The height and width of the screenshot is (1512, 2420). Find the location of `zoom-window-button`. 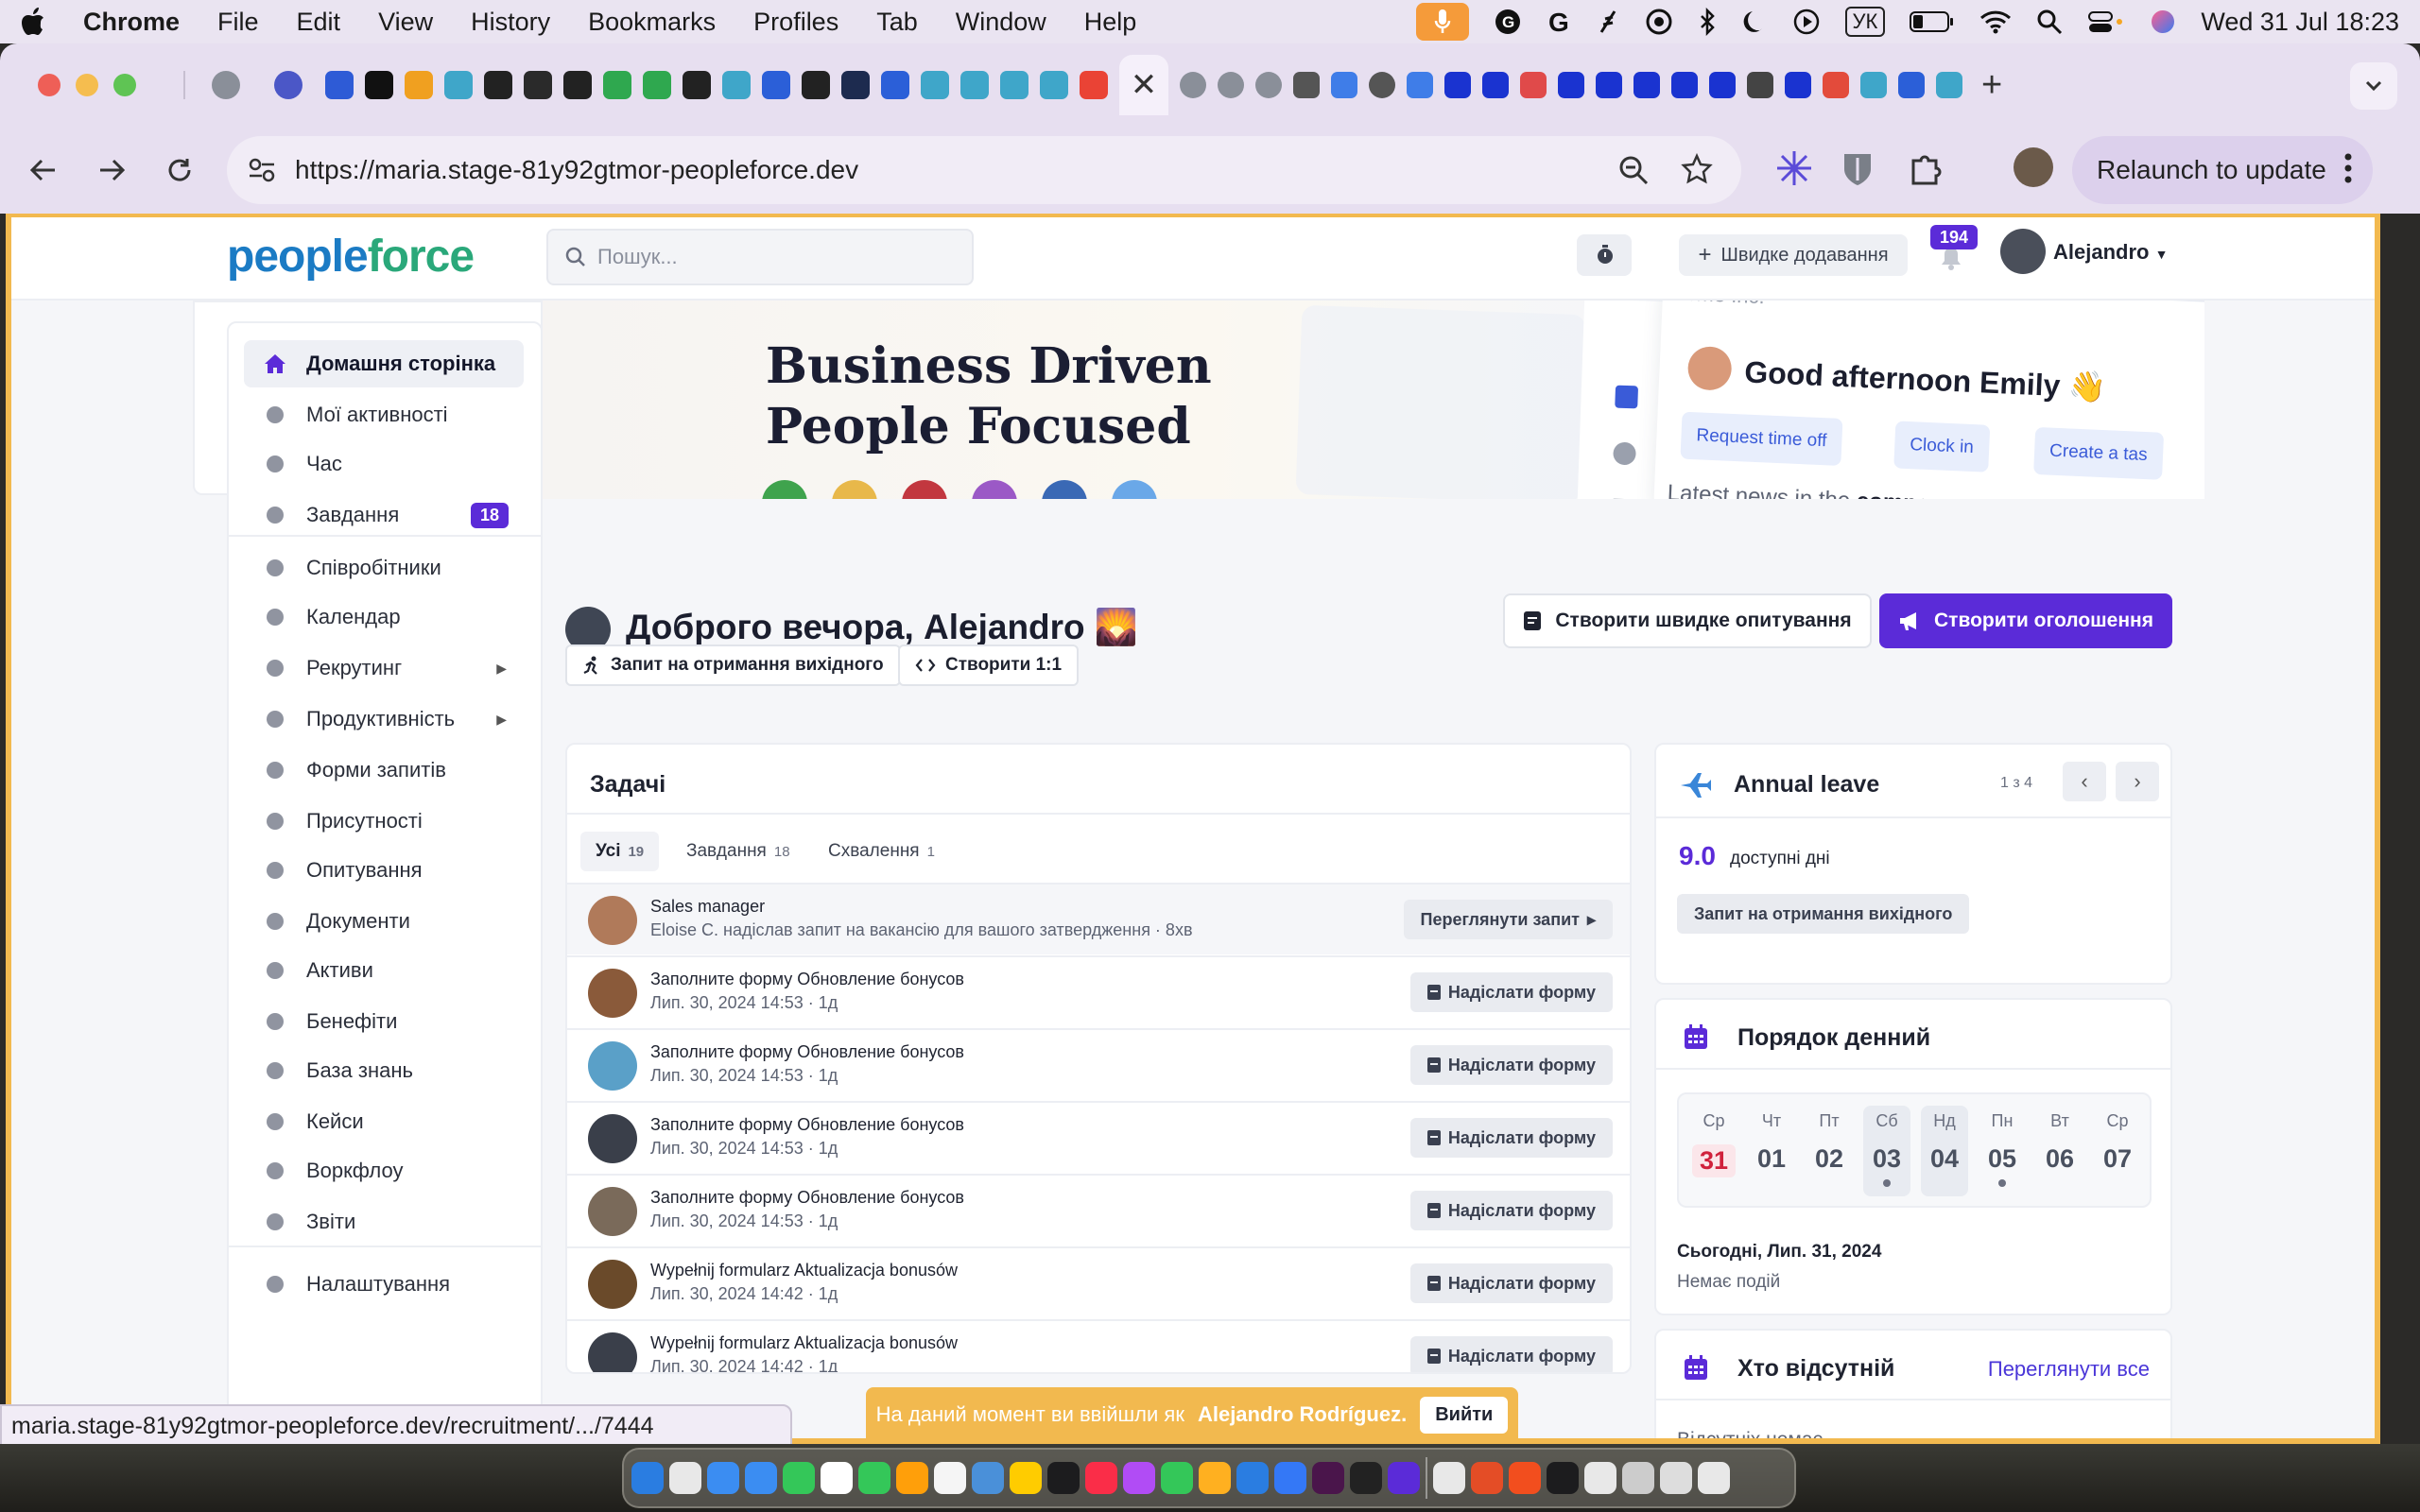

zoom-window-button is located at coordinates (124, 85).